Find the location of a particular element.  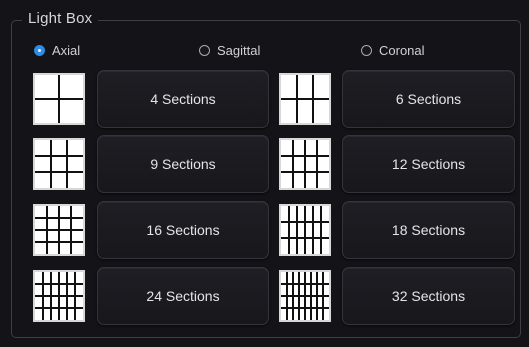

grid-24-sections-icon is located at coordinates (59, 296).